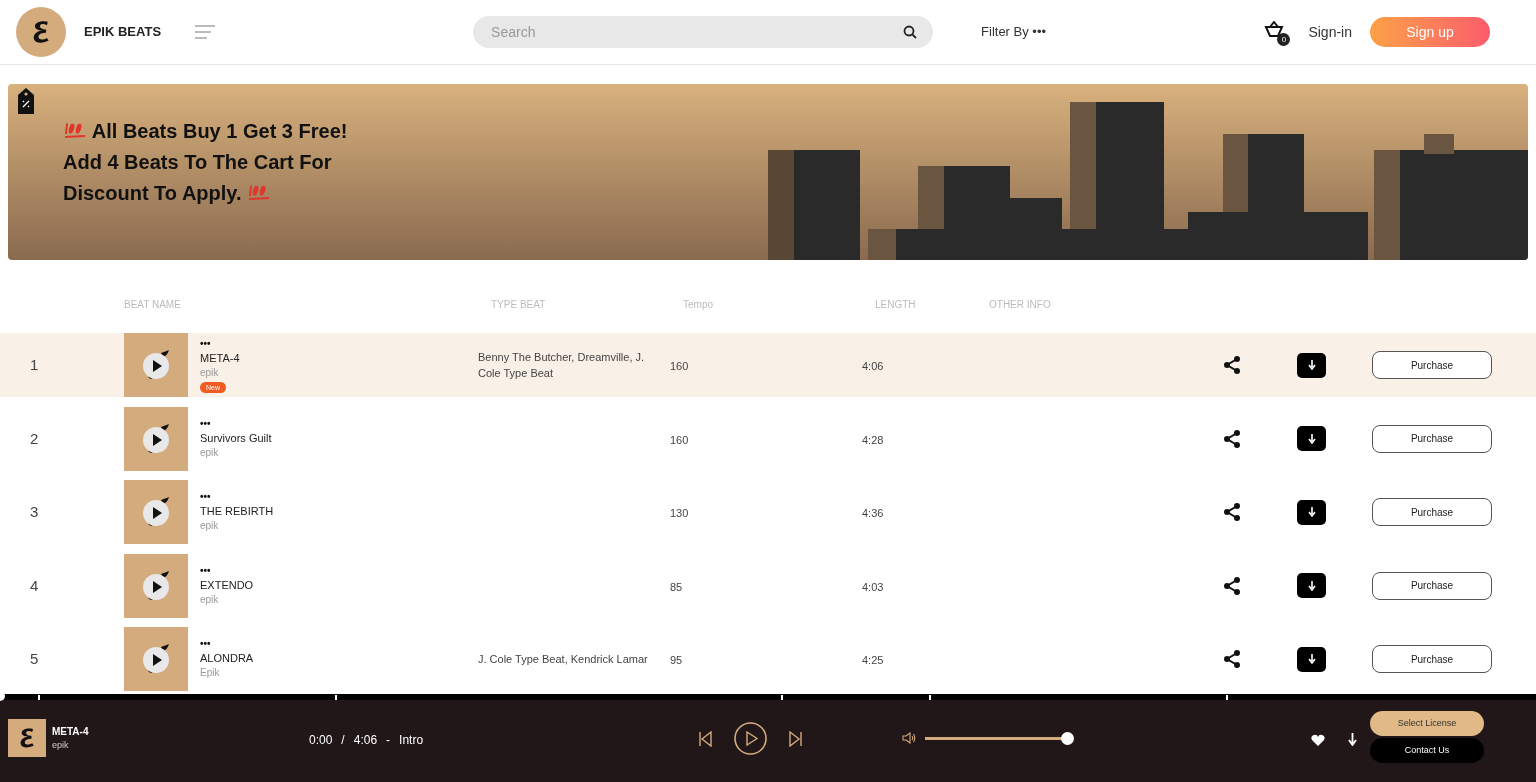  What do you see at coordinates (70, 731) in the screenshot?
I see `track-title: META-4` at bounding box center [70, 731].